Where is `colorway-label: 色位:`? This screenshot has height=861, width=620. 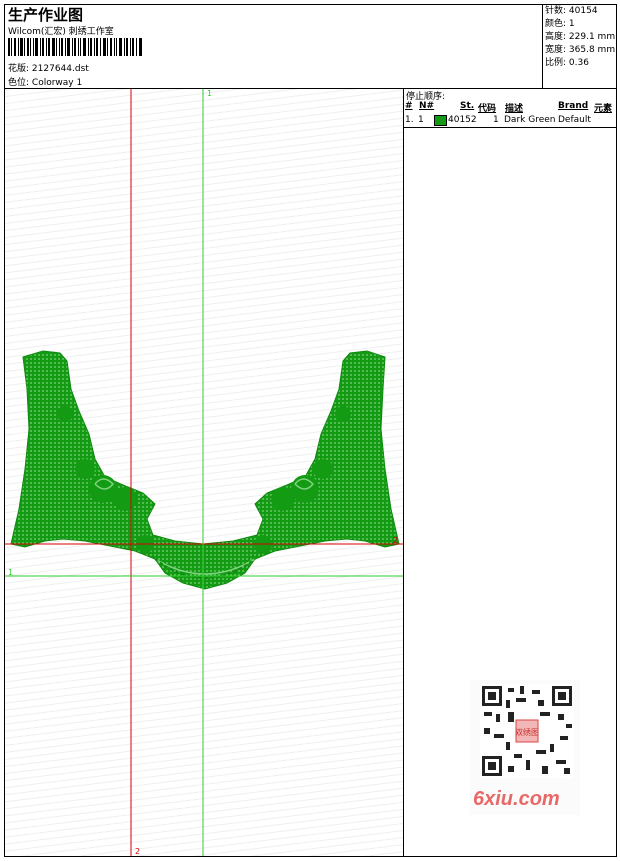 colorway-label: 色位: is located at coordinates (19, 83).